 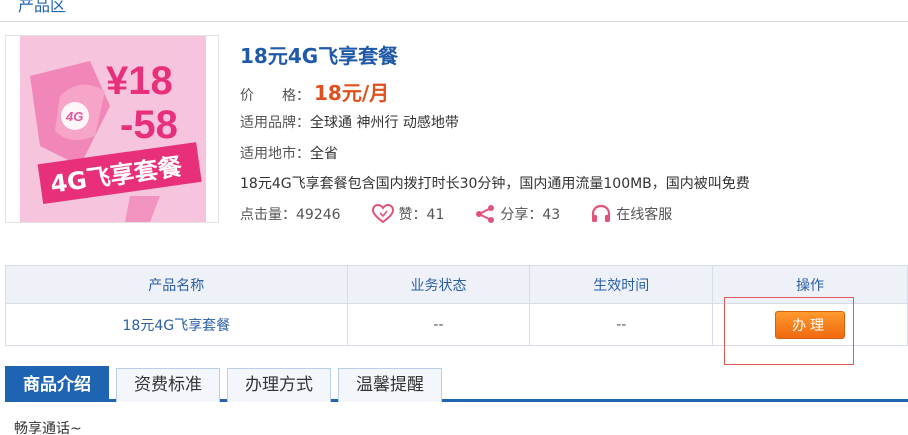 What do you see at coordinates (390, 385) in the screenshot?
I see `tab-reminder: 温馨提醒` at bounding box center [390, 385].